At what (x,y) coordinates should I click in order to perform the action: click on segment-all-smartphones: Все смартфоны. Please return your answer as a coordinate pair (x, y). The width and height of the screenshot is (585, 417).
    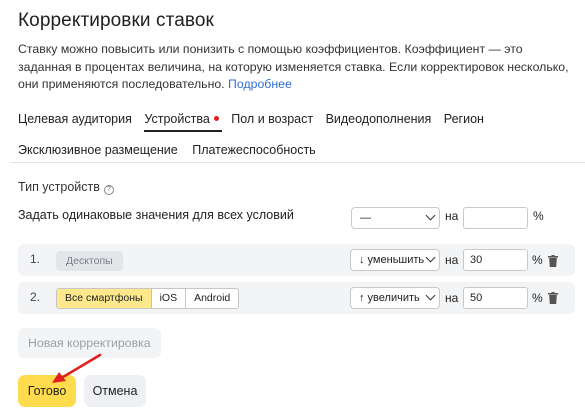
    Looking at the image, I should click on (104, 298).